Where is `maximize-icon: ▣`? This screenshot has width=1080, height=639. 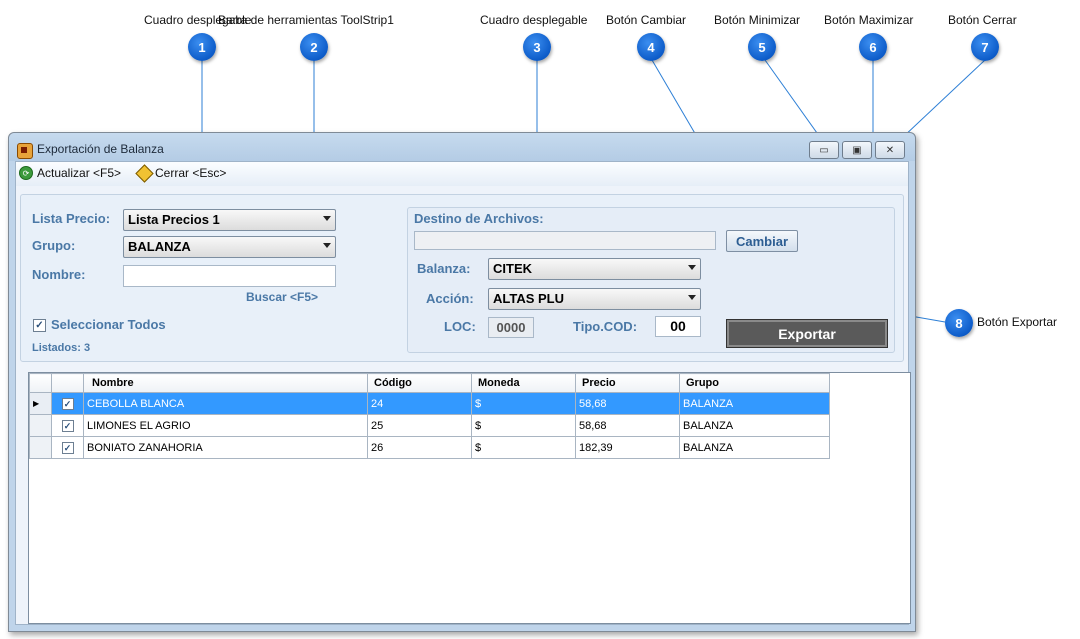
maximize-icon: ▣ is located at coordinates (857, 150).